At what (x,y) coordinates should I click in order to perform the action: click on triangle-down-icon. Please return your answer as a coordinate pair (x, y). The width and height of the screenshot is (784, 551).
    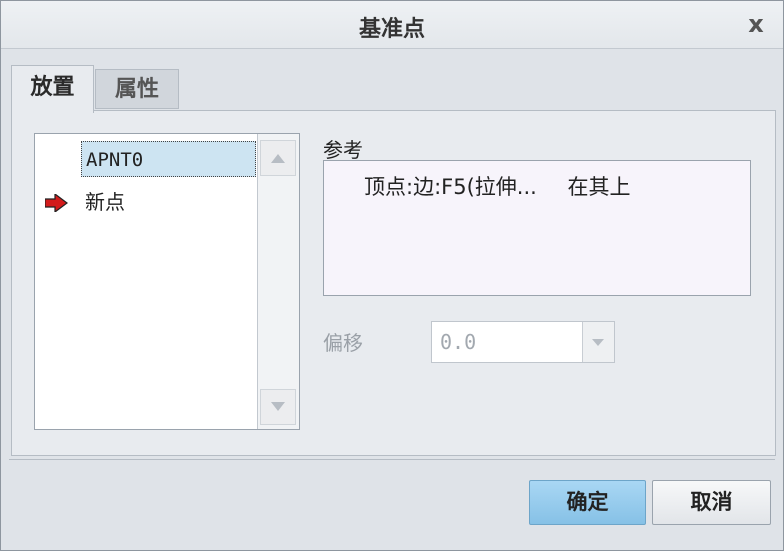
    Looking at the image, I should click on (278, 406).